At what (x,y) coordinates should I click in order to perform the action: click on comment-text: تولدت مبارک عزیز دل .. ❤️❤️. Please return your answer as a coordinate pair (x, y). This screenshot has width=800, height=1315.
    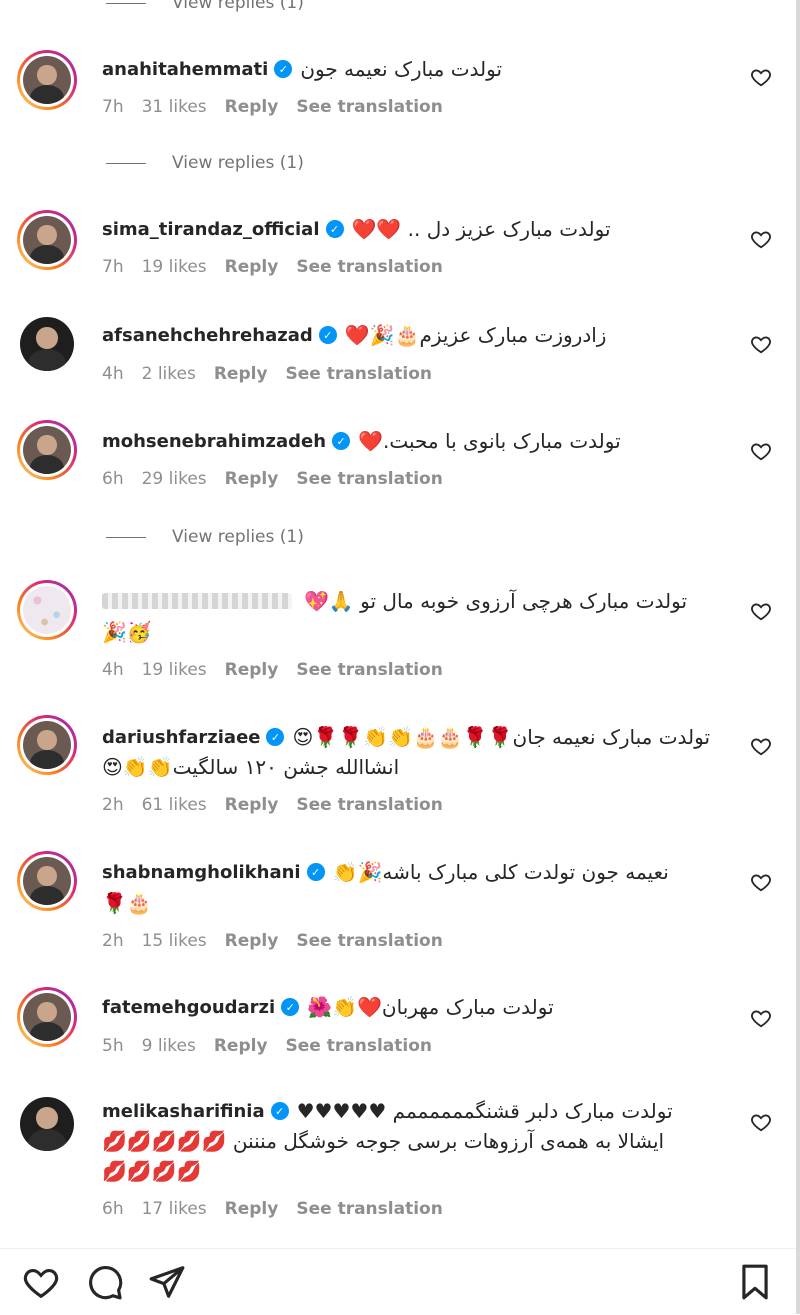
    Looking at the image, I should click on (481, 229).